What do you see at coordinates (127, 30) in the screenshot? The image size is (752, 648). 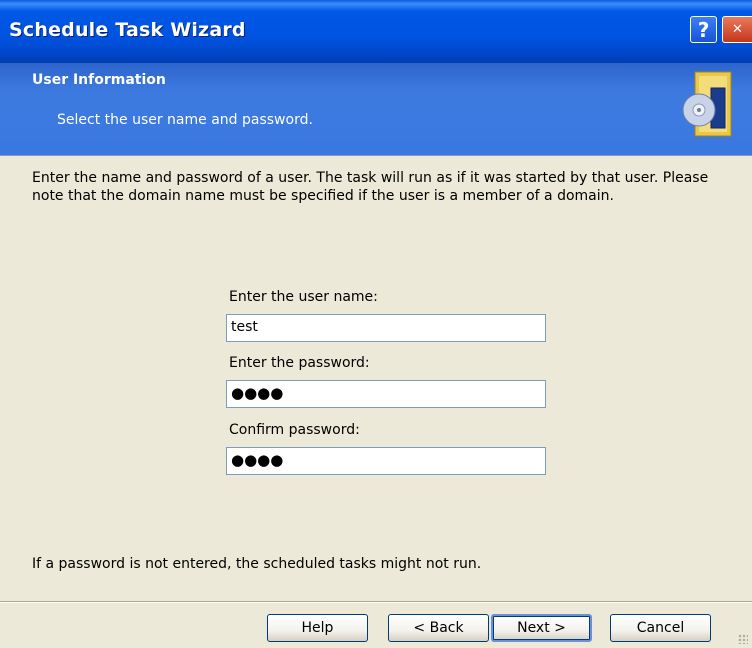 I see `window-title: Schedule Task Wizard` at bounding box center [127, 30].